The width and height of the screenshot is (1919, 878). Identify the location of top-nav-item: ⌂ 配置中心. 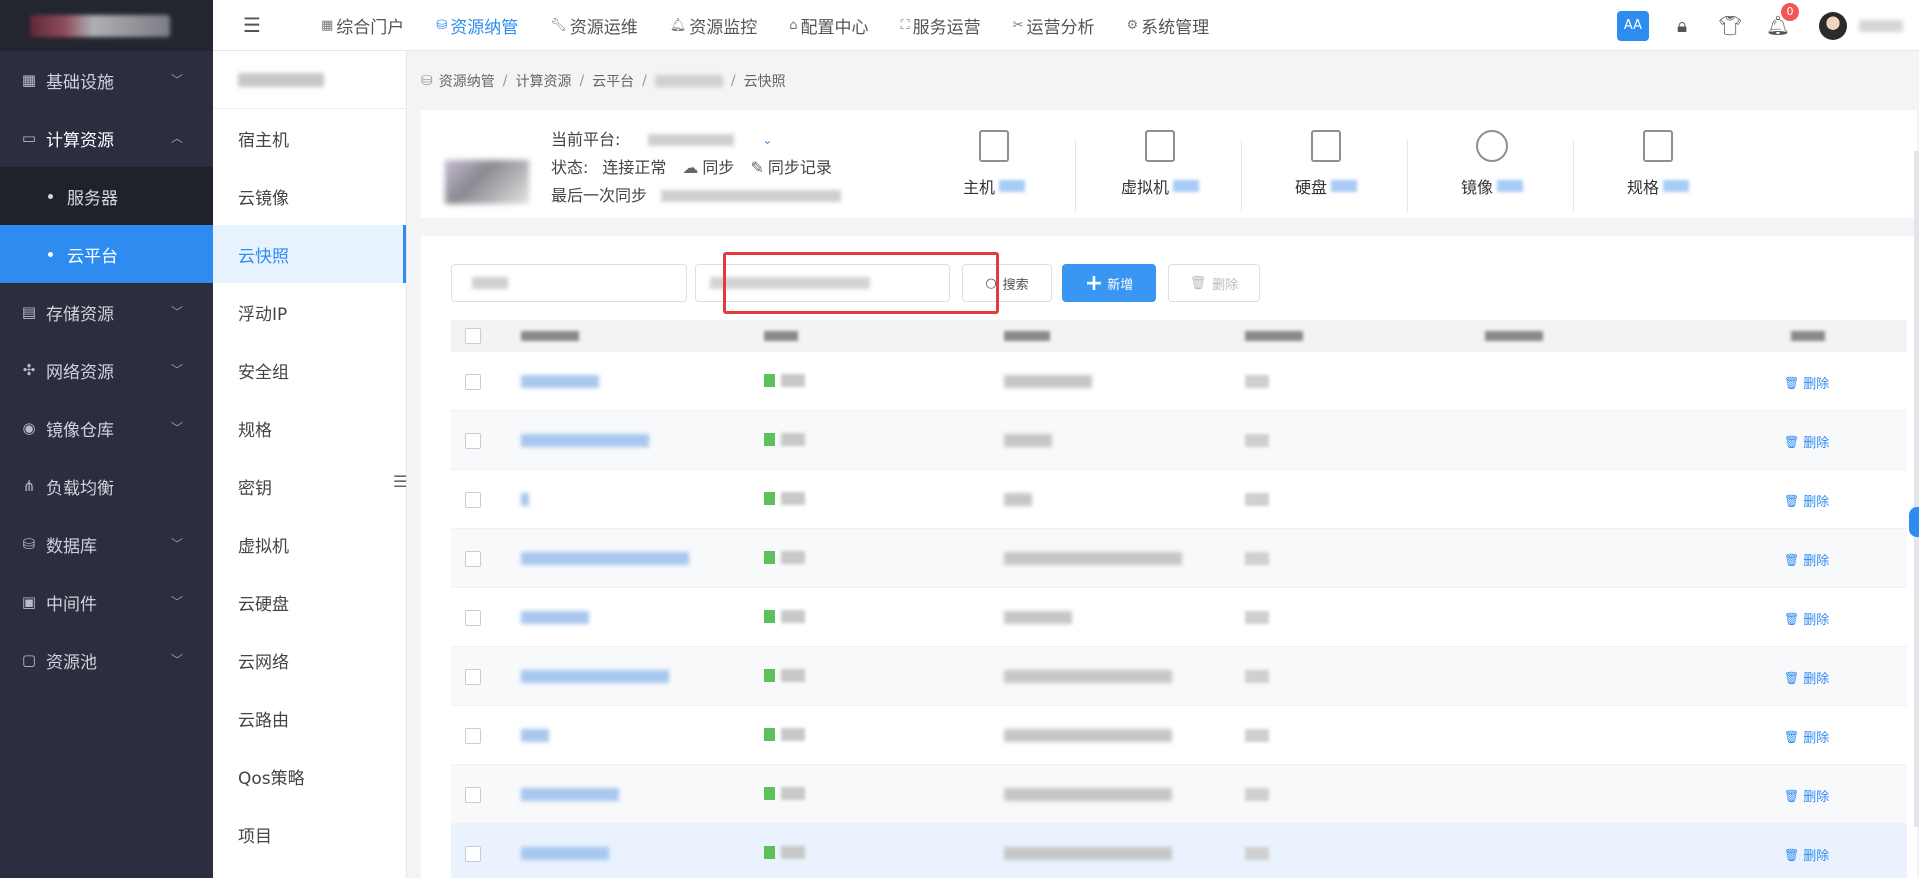
(828, 25).